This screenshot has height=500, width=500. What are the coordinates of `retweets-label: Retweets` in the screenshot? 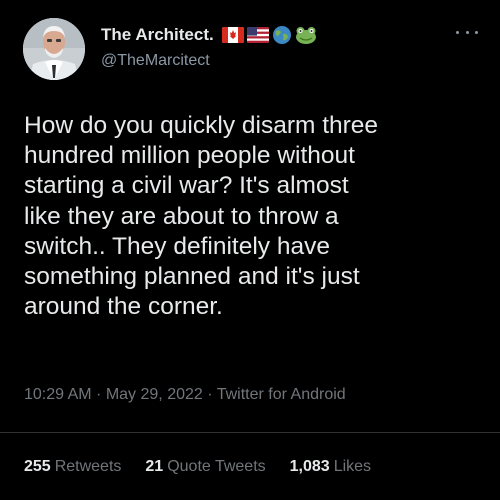 It's located at (88, 466).